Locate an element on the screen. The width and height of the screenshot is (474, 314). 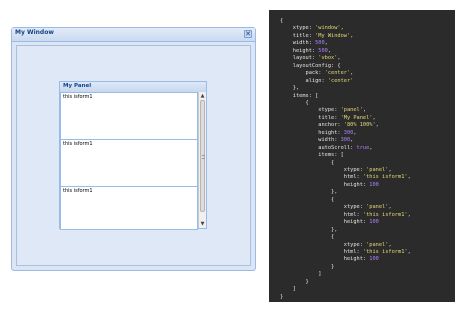
code-line: autoScroll: true, is located at coordinates (326, 148).